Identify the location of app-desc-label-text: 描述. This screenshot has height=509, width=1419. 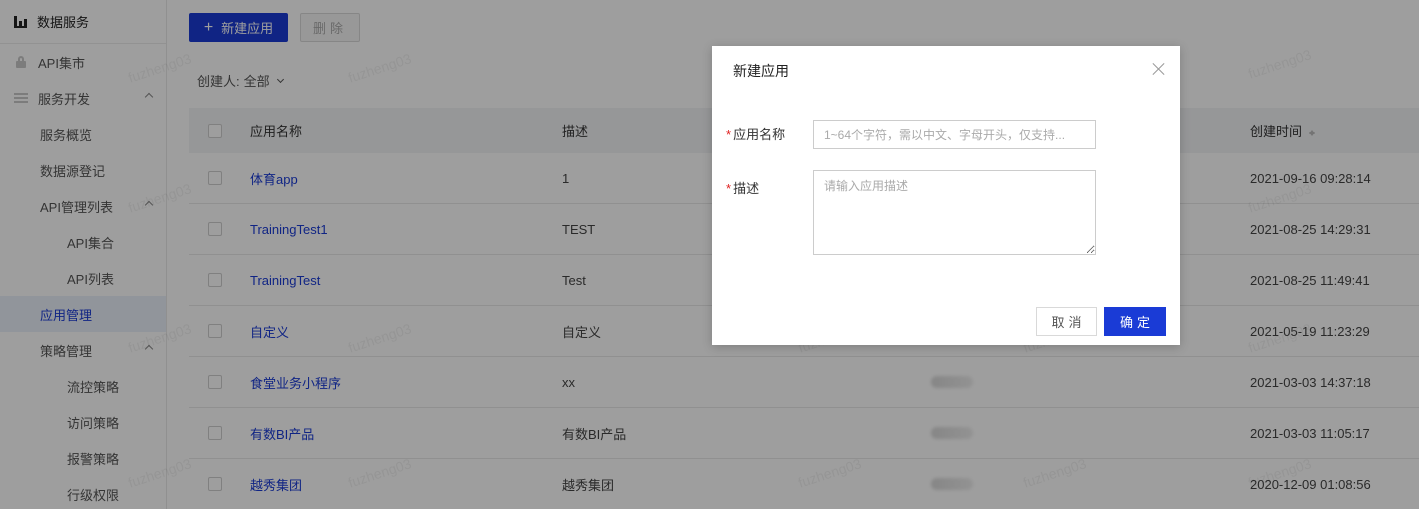
(746, 188).